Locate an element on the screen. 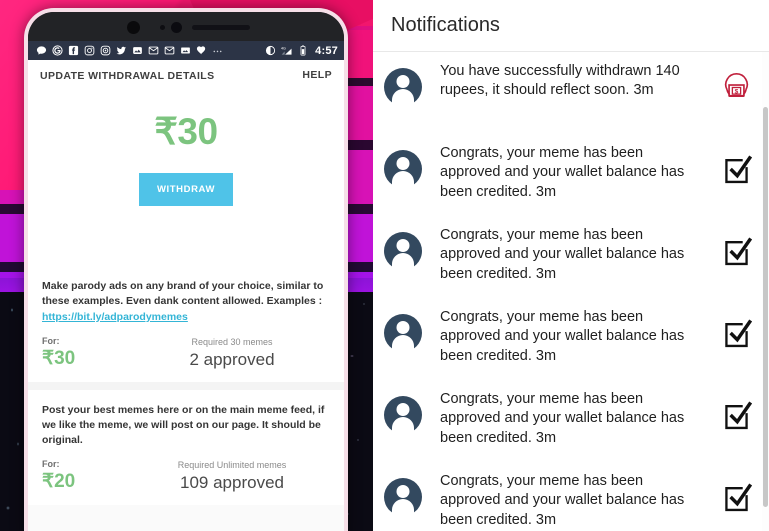 This screenshot has width=769, height=531. more-dots-icon is located at coordinates (217, 50).